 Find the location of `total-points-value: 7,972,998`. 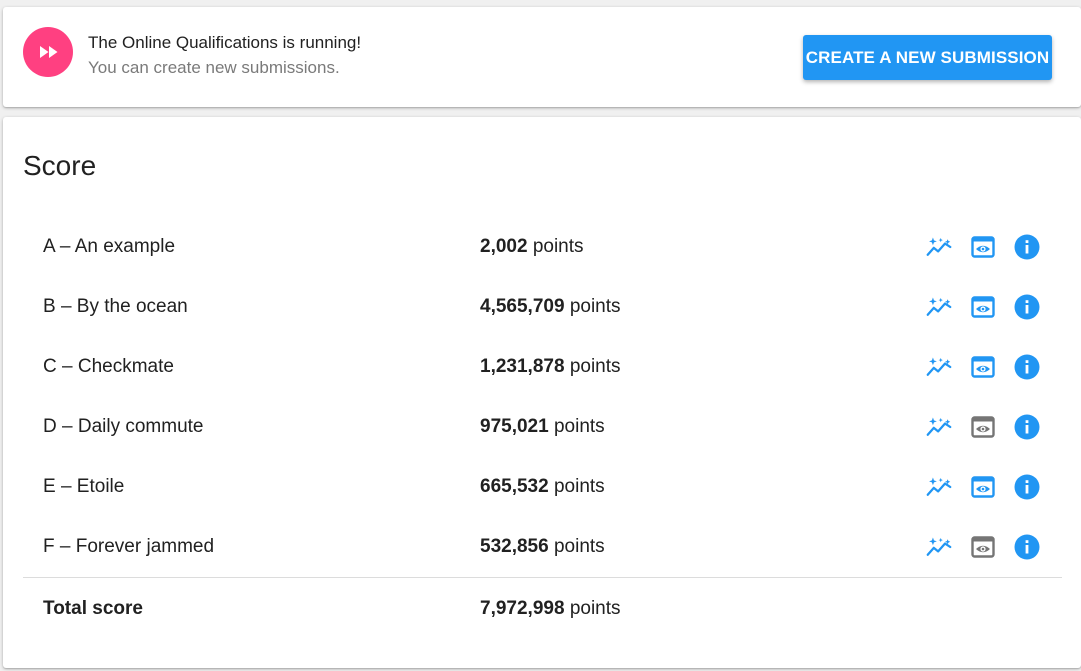

total-points-value: 7,972,998 is located at coordinates (522, 608).